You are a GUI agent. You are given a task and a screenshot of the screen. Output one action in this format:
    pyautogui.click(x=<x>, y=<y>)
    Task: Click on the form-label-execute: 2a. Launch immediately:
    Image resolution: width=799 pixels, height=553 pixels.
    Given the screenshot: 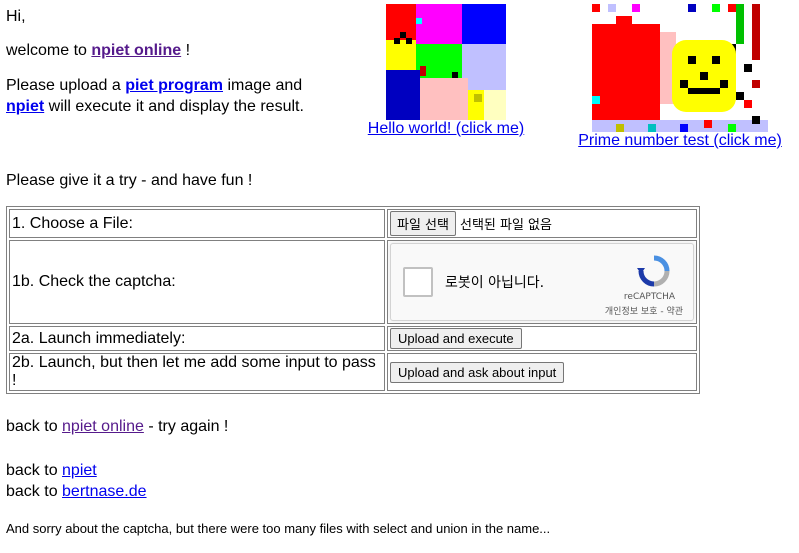 What is the action you would take?
    pyautogui.click(x=197, y=338)
    